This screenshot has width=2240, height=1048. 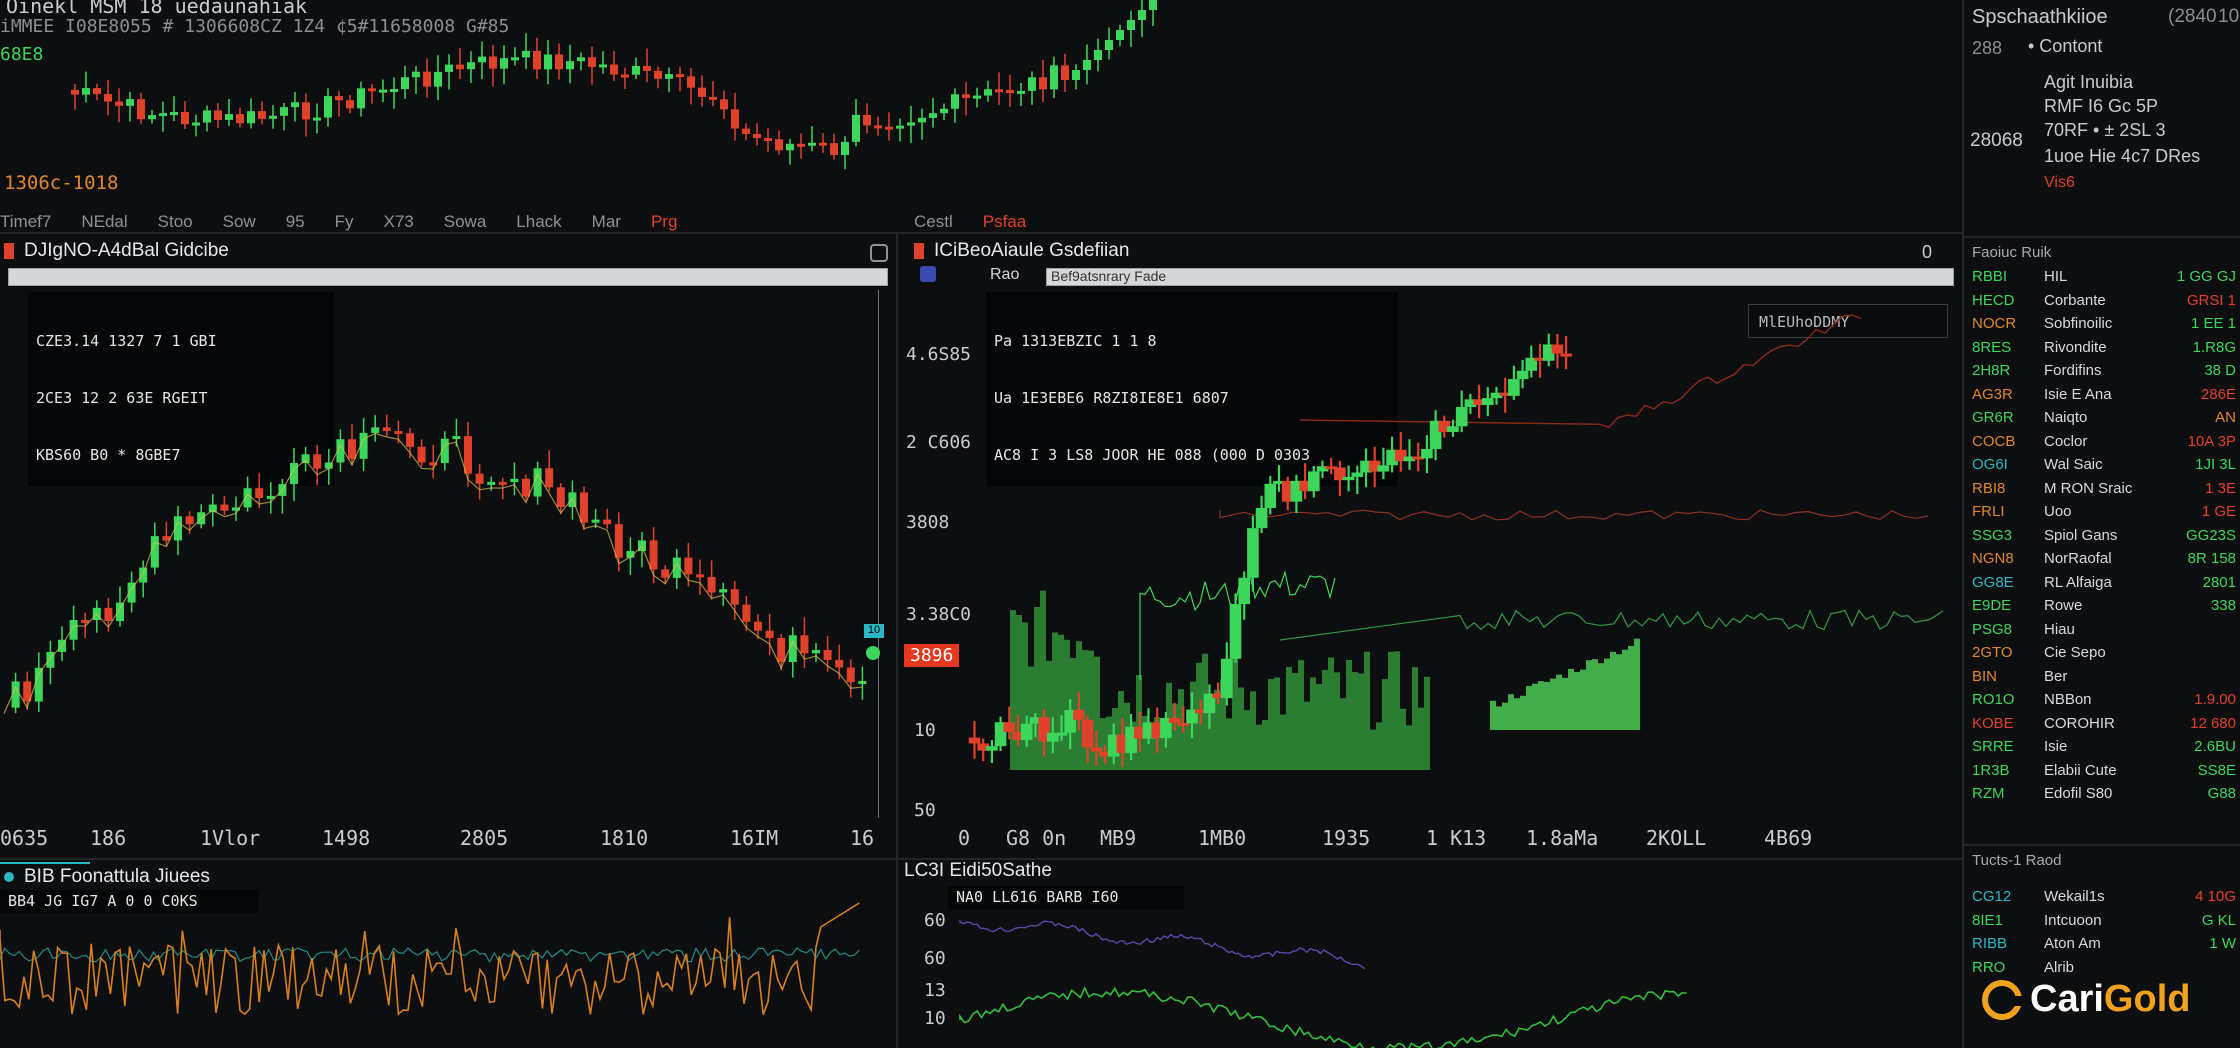 I want to click on watchlist-row: OG6I Wal Saic 1JI 3L, so click(x=2106, y=467).